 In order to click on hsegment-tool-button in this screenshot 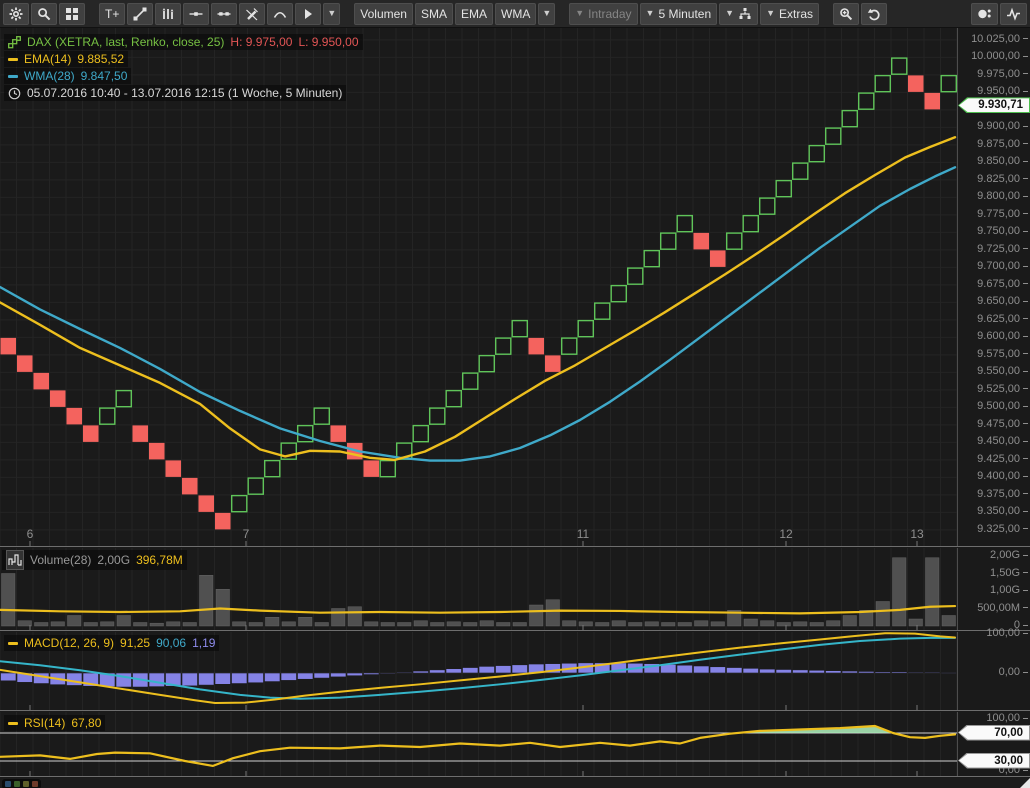, I will do `click(224, 13)`.